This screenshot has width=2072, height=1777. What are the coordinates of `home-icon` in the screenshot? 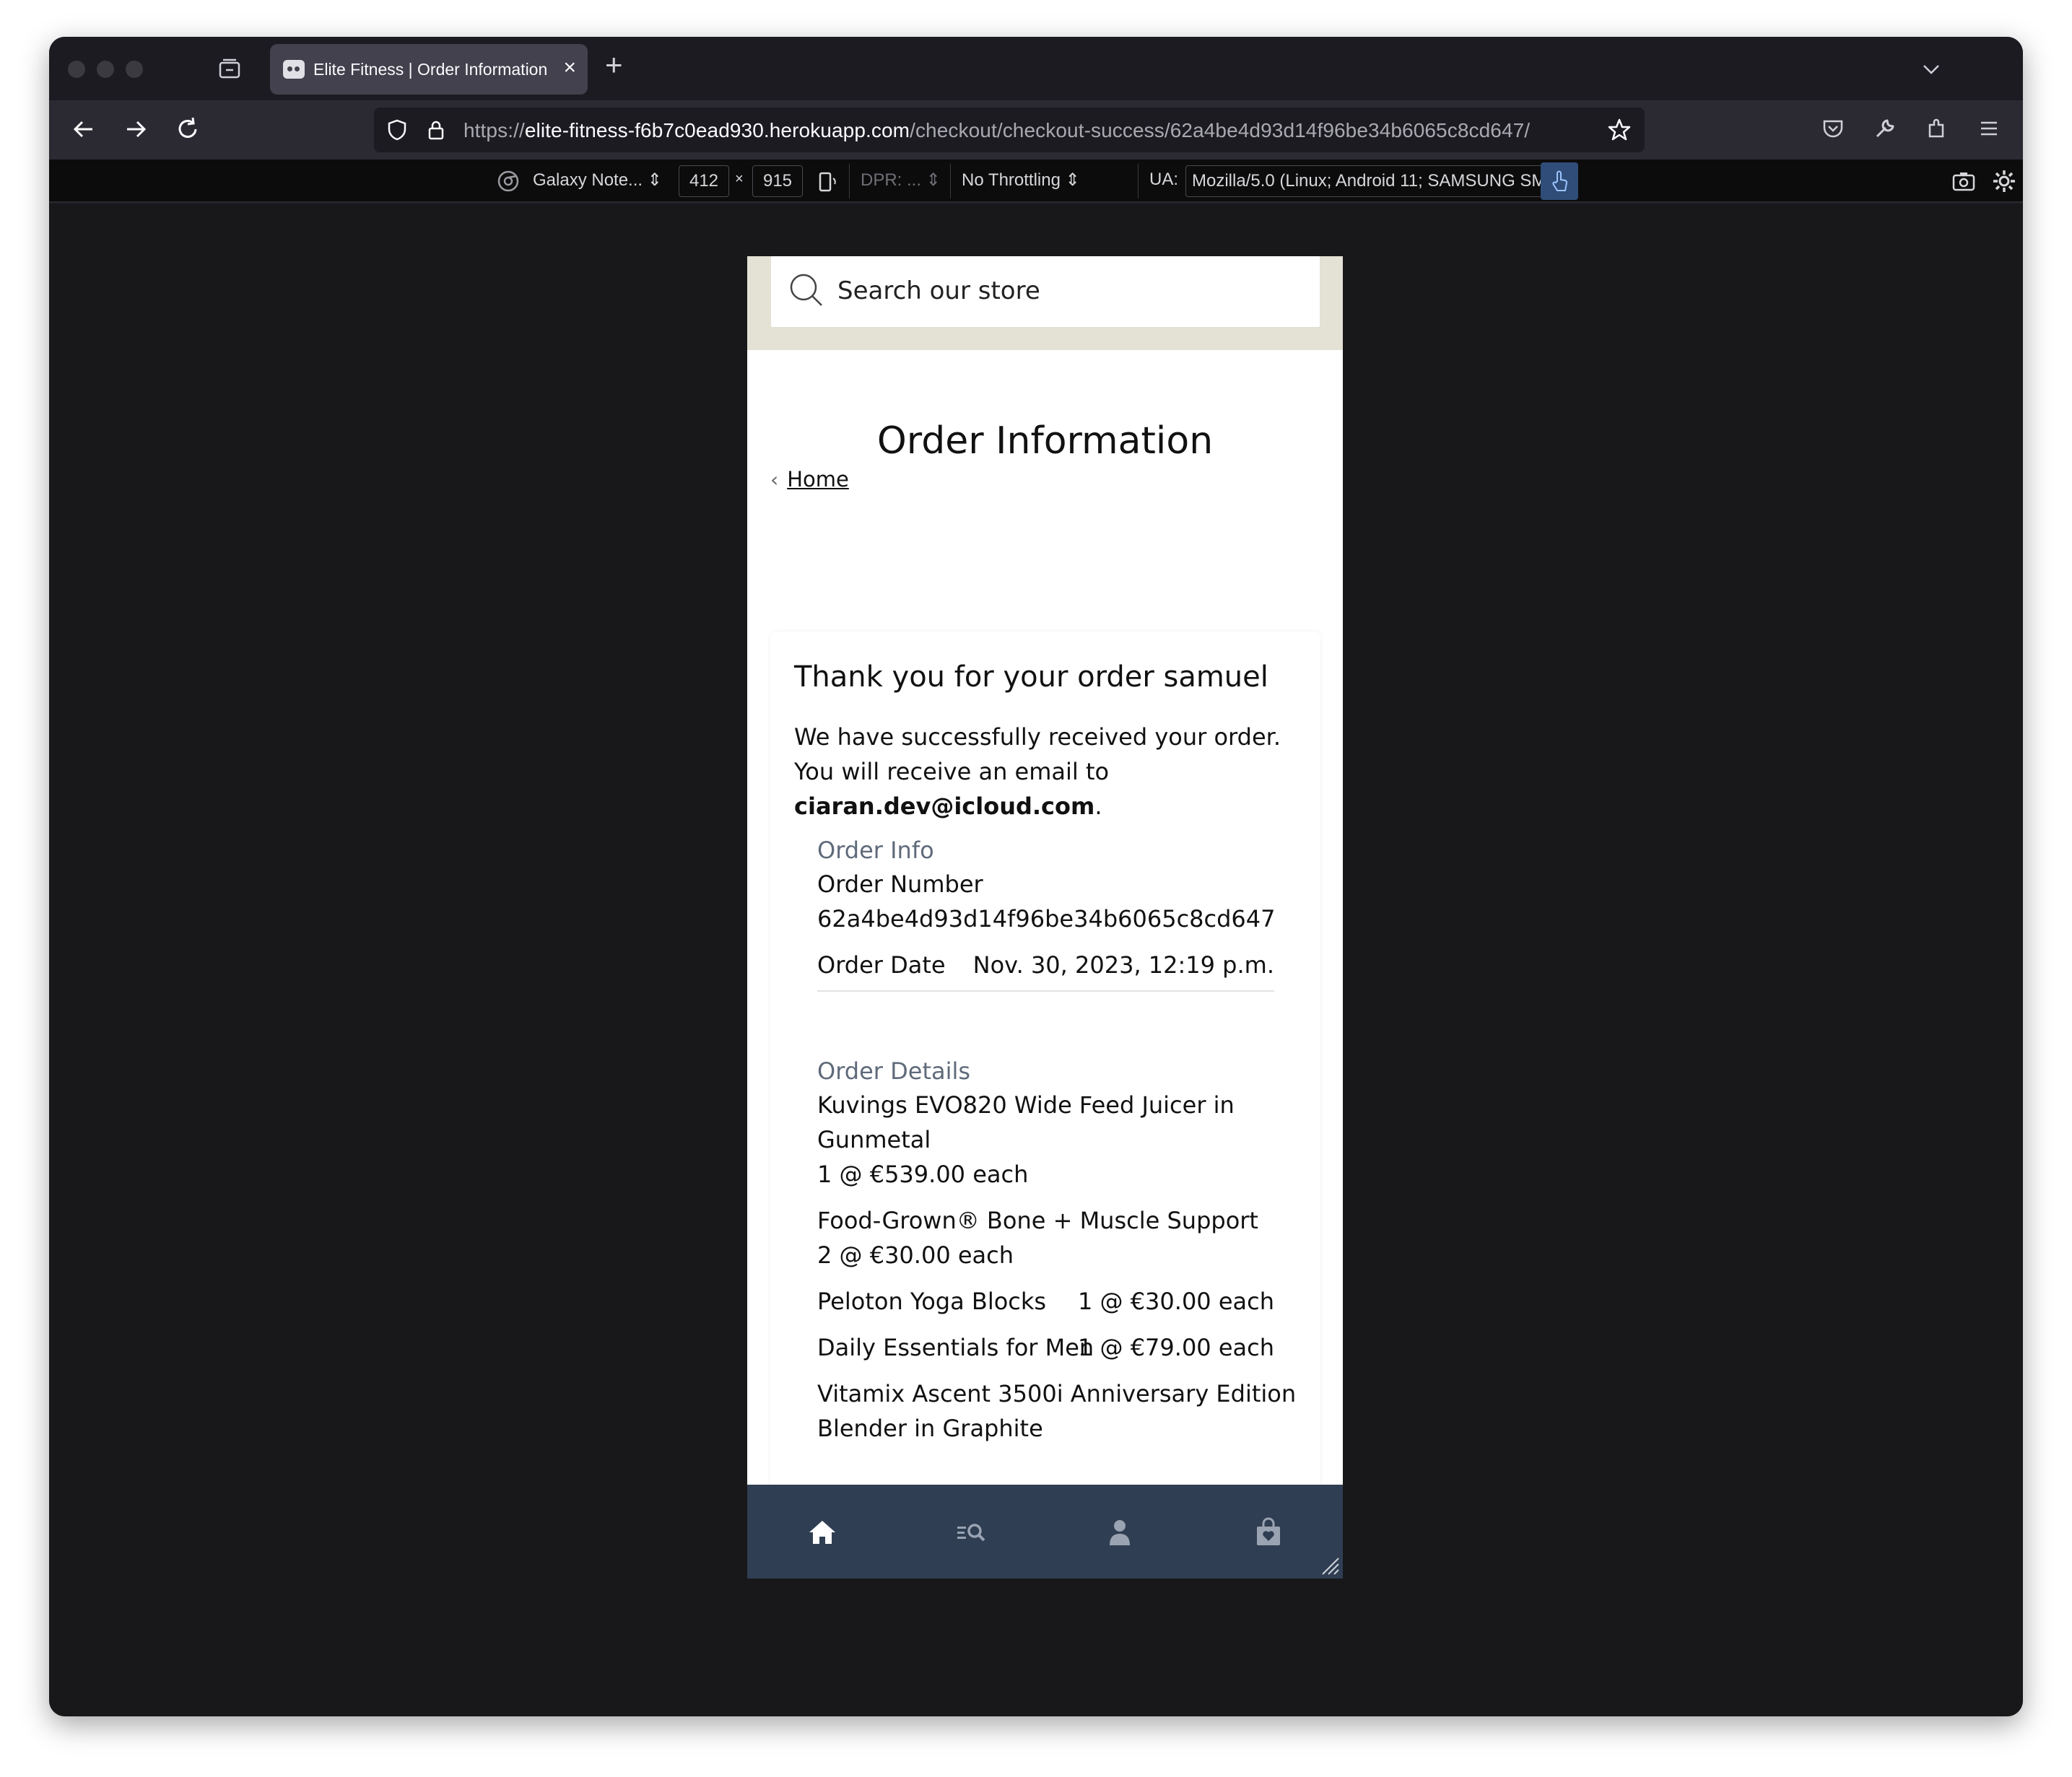 It's located at (822, 1532).